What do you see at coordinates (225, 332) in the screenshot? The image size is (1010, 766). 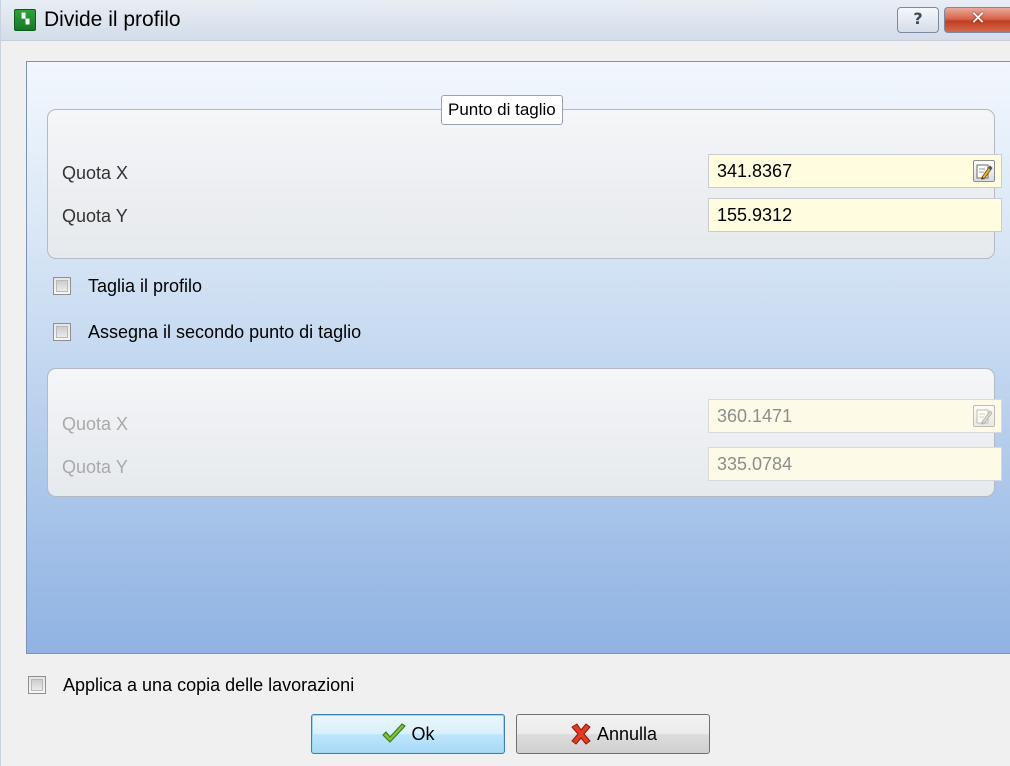 I see `secondo-punto-label: Assegna il secondo punto di taglio` at bounding box center [225, 332].